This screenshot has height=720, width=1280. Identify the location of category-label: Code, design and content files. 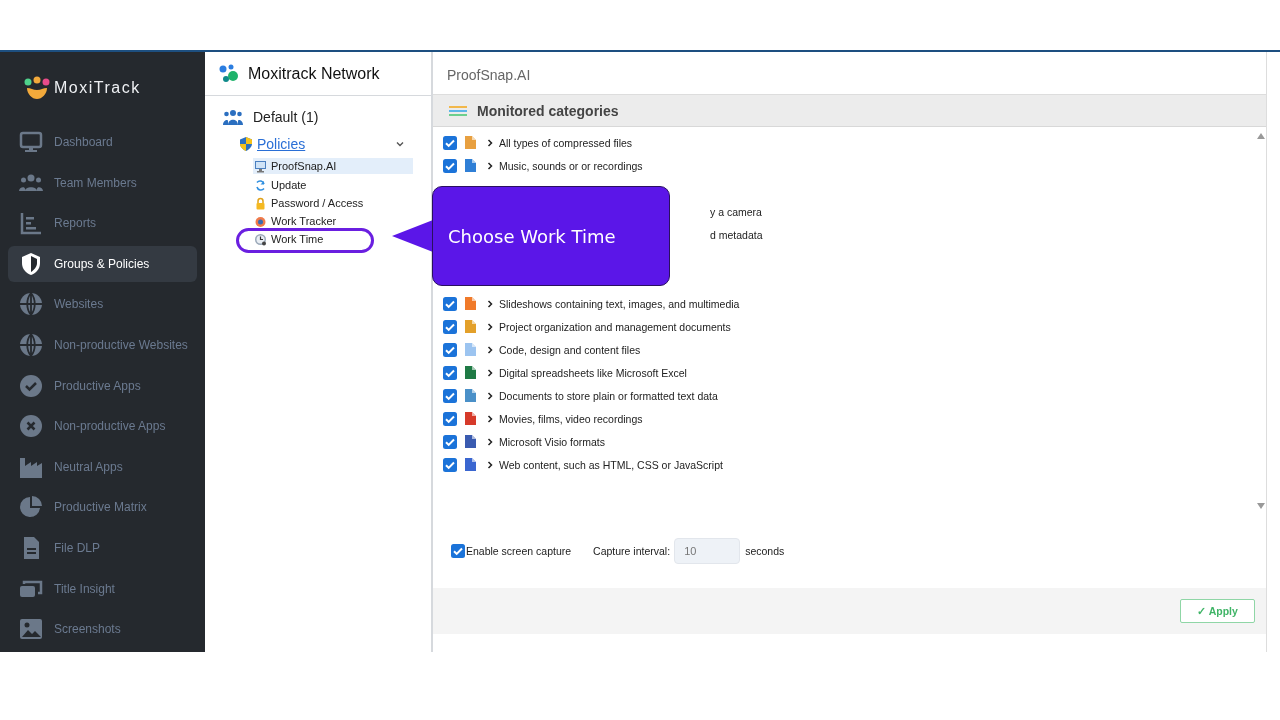
(570, 349).